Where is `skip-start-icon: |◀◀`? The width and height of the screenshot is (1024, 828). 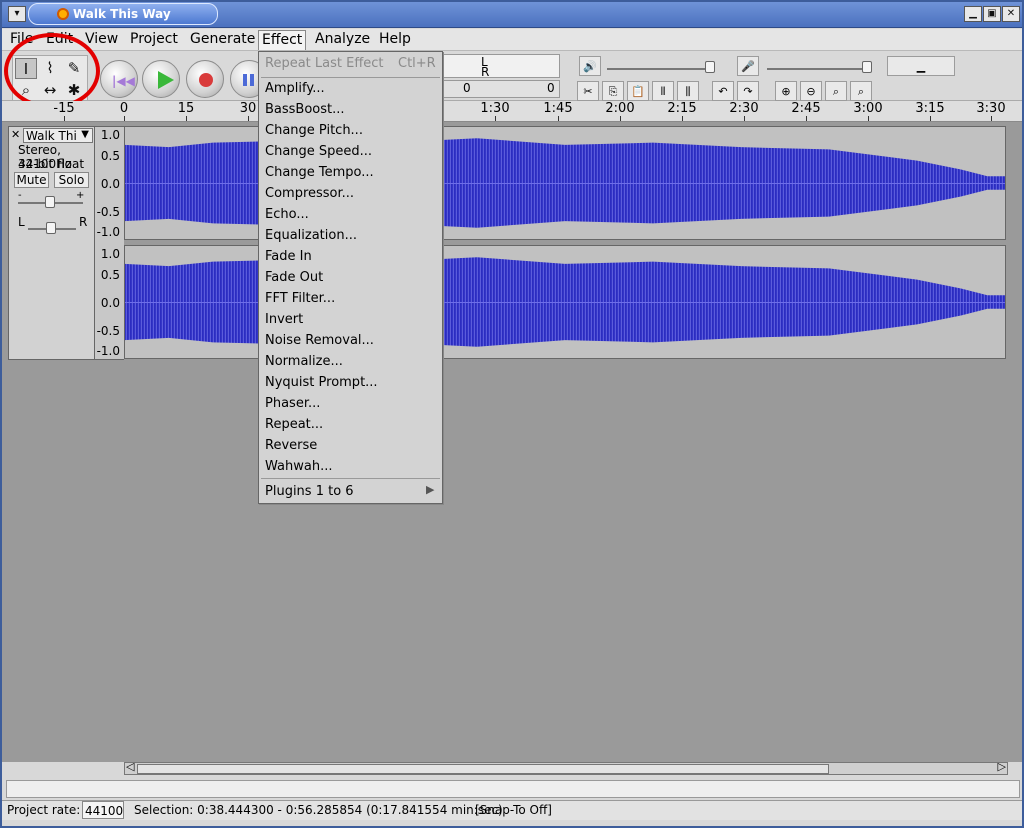 skip-start-icon: |◀◀ is located at coordinates (123, 81).